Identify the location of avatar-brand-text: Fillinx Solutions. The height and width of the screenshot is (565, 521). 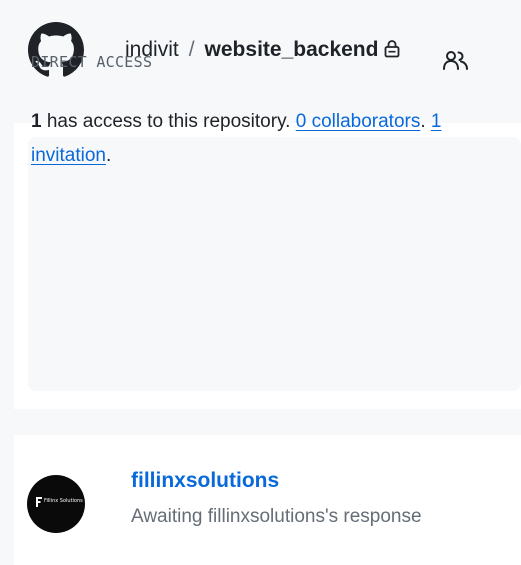
(63, 501).